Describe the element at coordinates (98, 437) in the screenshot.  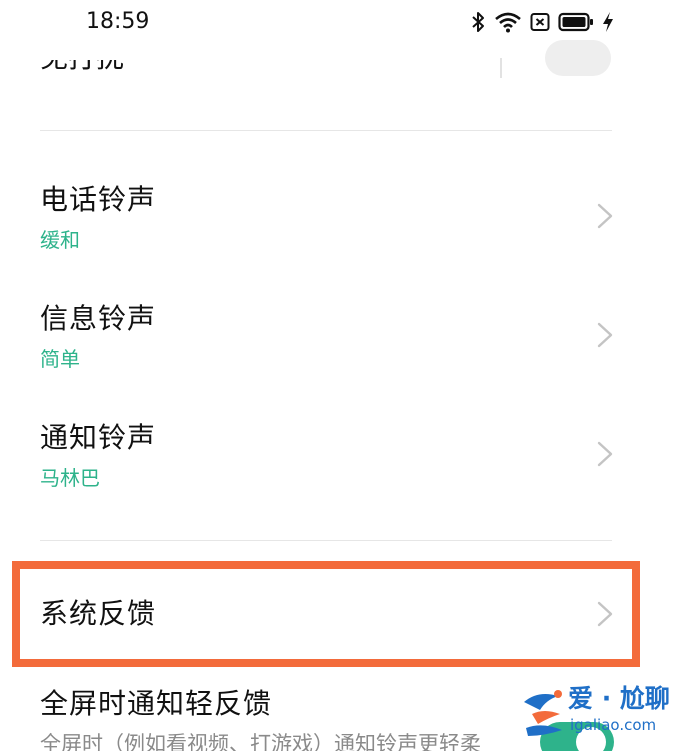
I see `notification-ringtone-title: 通知铃声` at that location.